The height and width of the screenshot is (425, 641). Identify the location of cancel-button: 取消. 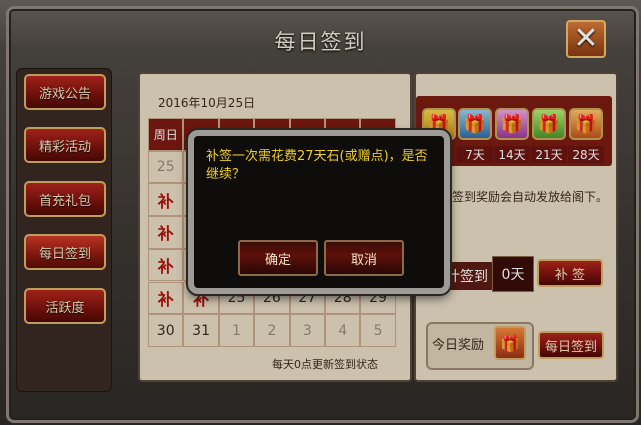
(364, 258).